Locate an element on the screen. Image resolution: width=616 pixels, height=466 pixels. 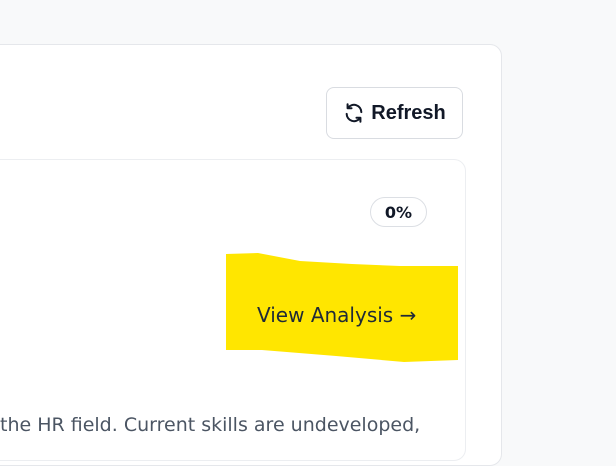
view-analysis-link: View Analysis → is located at coordinates (336, 315).